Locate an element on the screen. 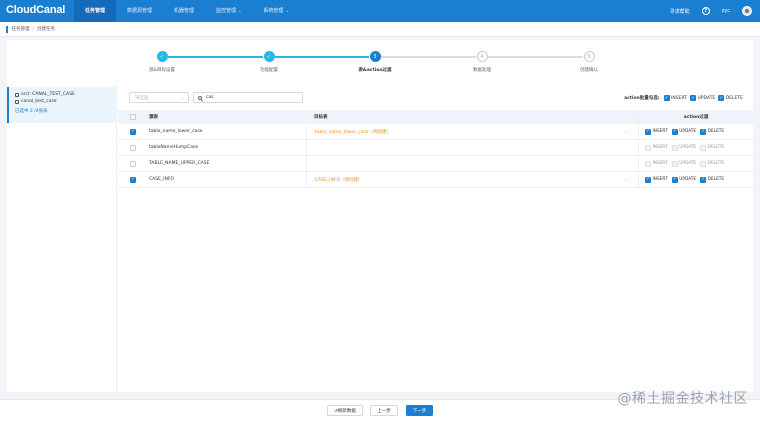 The image size is (760, 421). nav-item-4: 系统管理 ⌄ is located at coordinates (275, 11).